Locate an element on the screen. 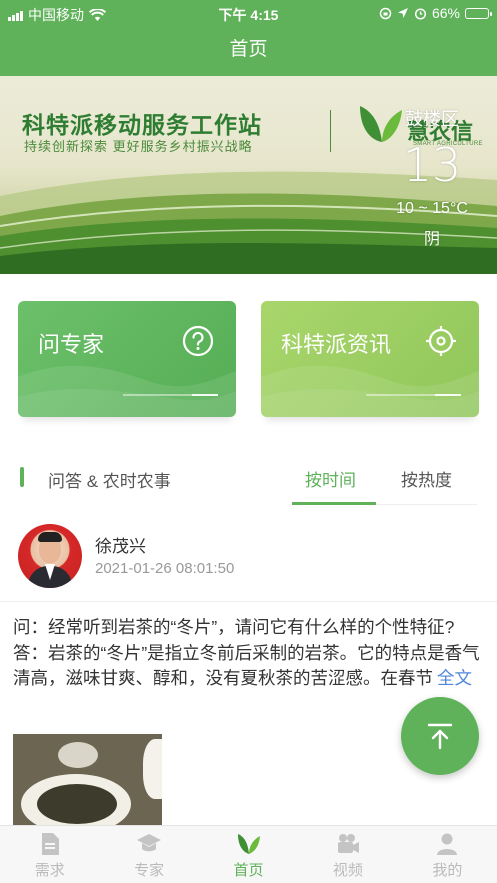  tab-by-popularity: 按热度 is located at coordinates (426, 478).